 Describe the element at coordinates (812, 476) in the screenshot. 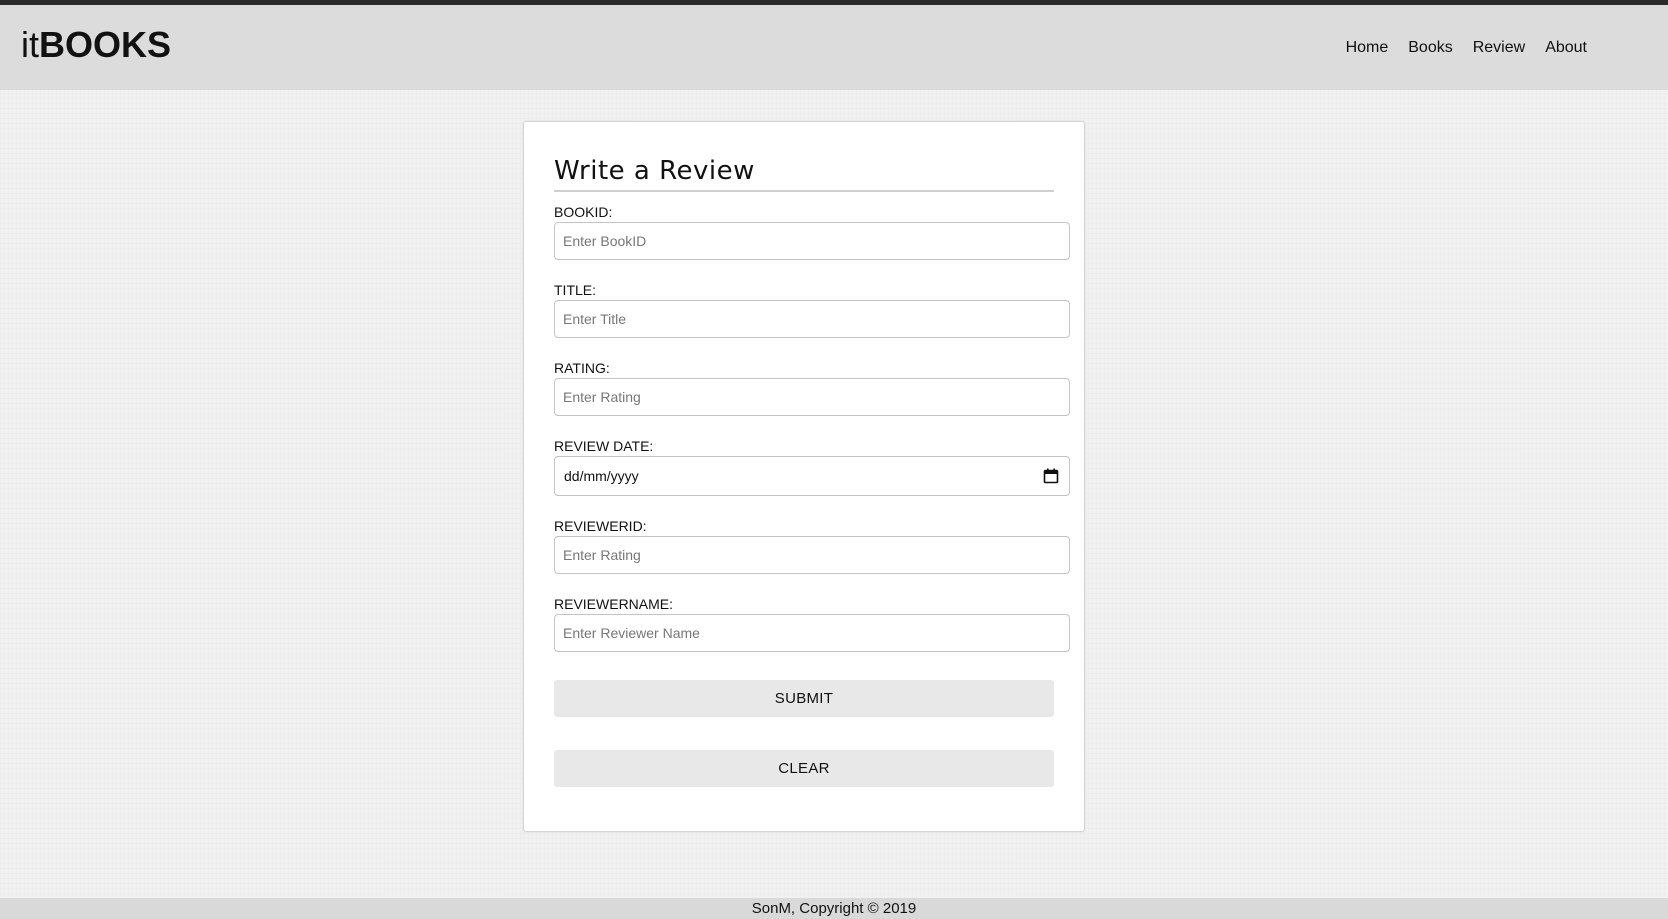

I see `review-date-input: dd/mm/yyyy` at that location.